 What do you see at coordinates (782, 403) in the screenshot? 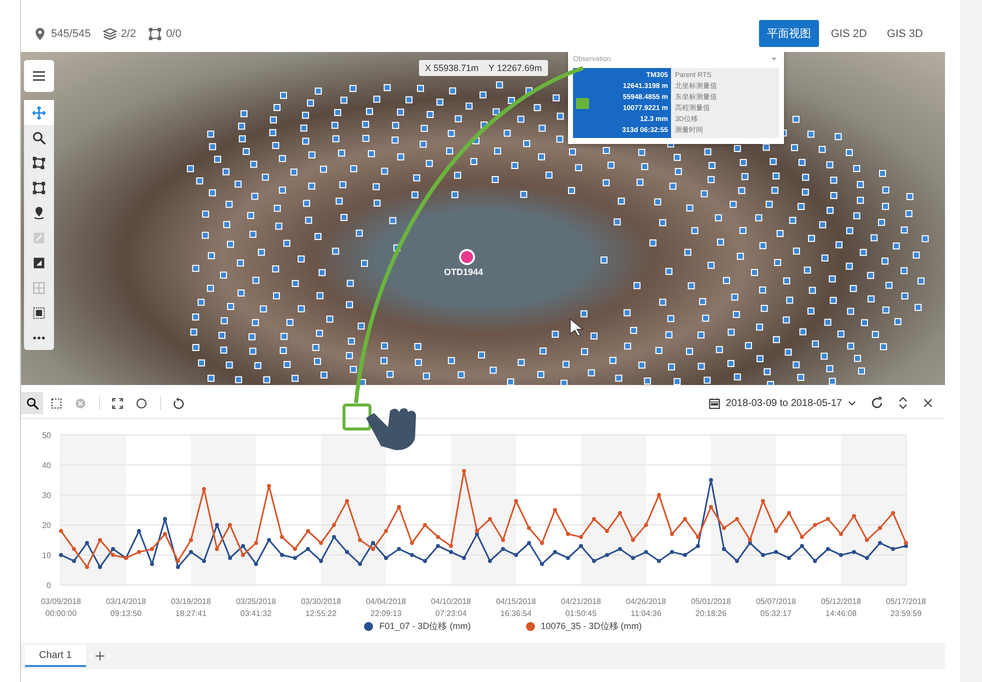
I see `date-range-picker: 2018-03-09 to 2018-05-17` at bounding box center [782, 403].